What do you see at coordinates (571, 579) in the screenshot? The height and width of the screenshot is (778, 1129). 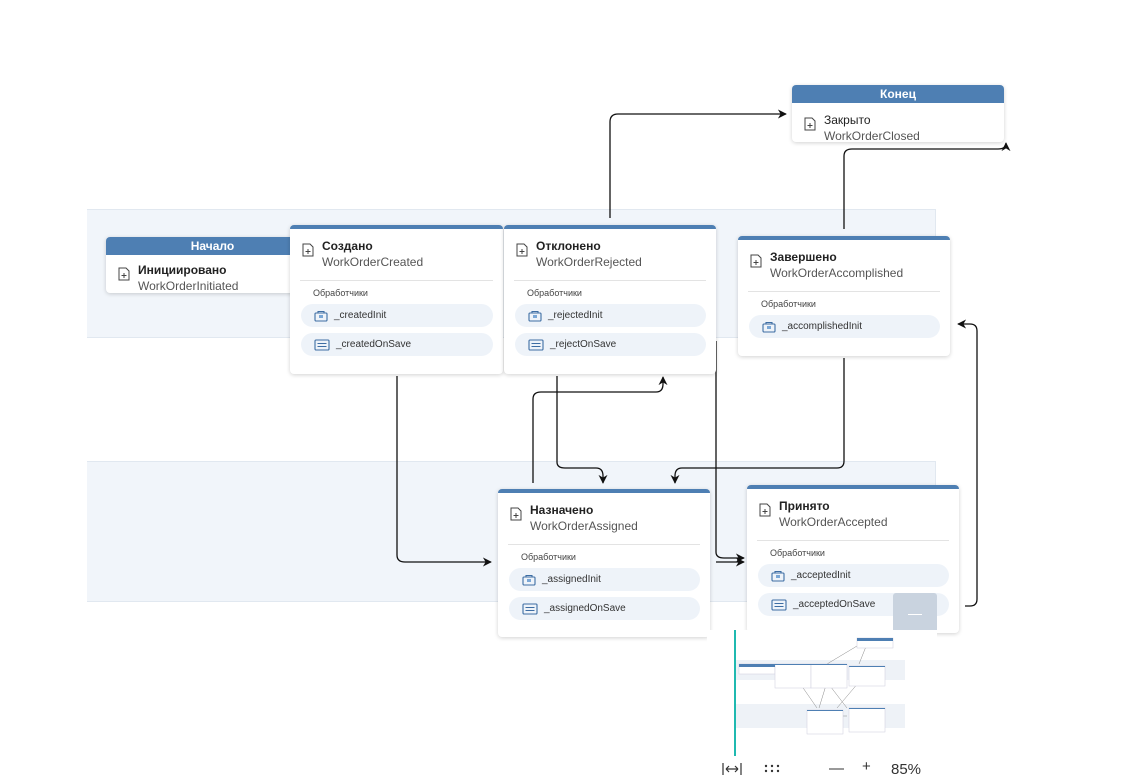 I see `handler-name: _assignedInit` at bounding box center [571, 579].